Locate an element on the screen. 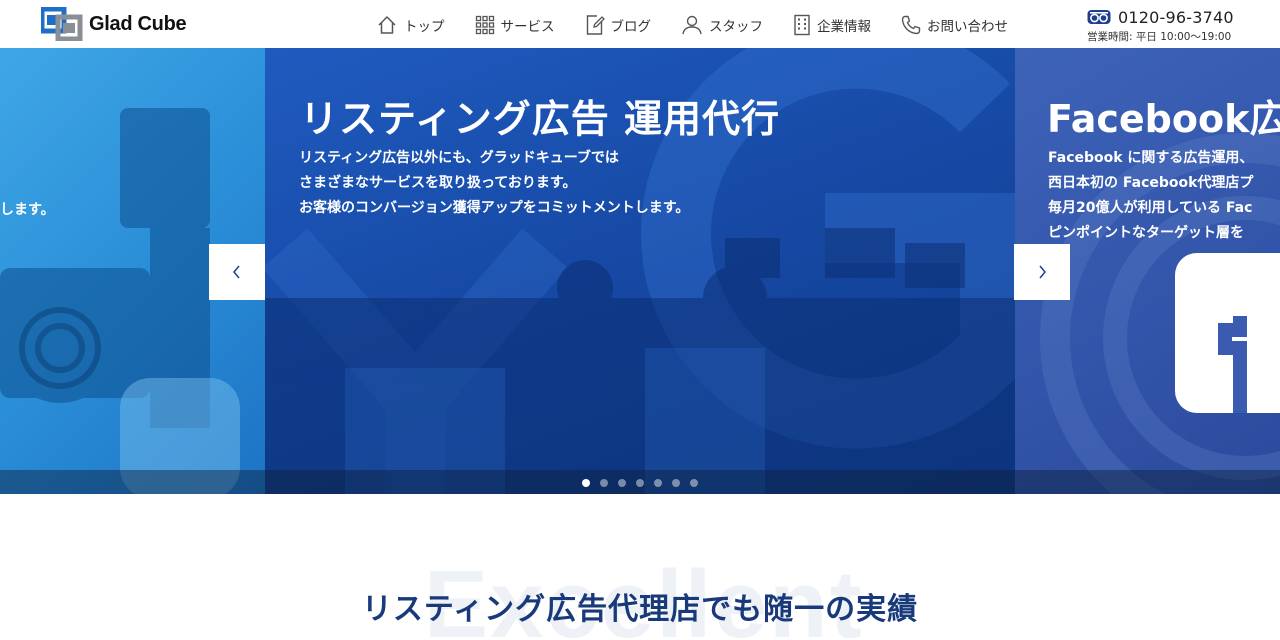  slide-title: Facebook広 is located at coordinates (1163, 119).